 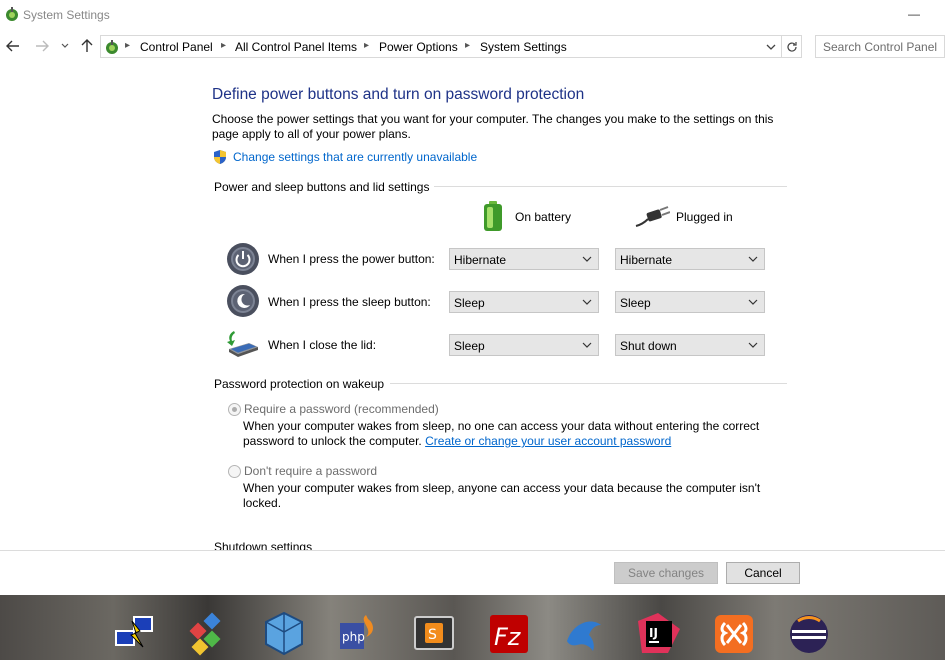 What do you see at coordinates (472, 16) in the screenshot?
I see `title-bar: System Settings —` at bounding box center [472, 16].